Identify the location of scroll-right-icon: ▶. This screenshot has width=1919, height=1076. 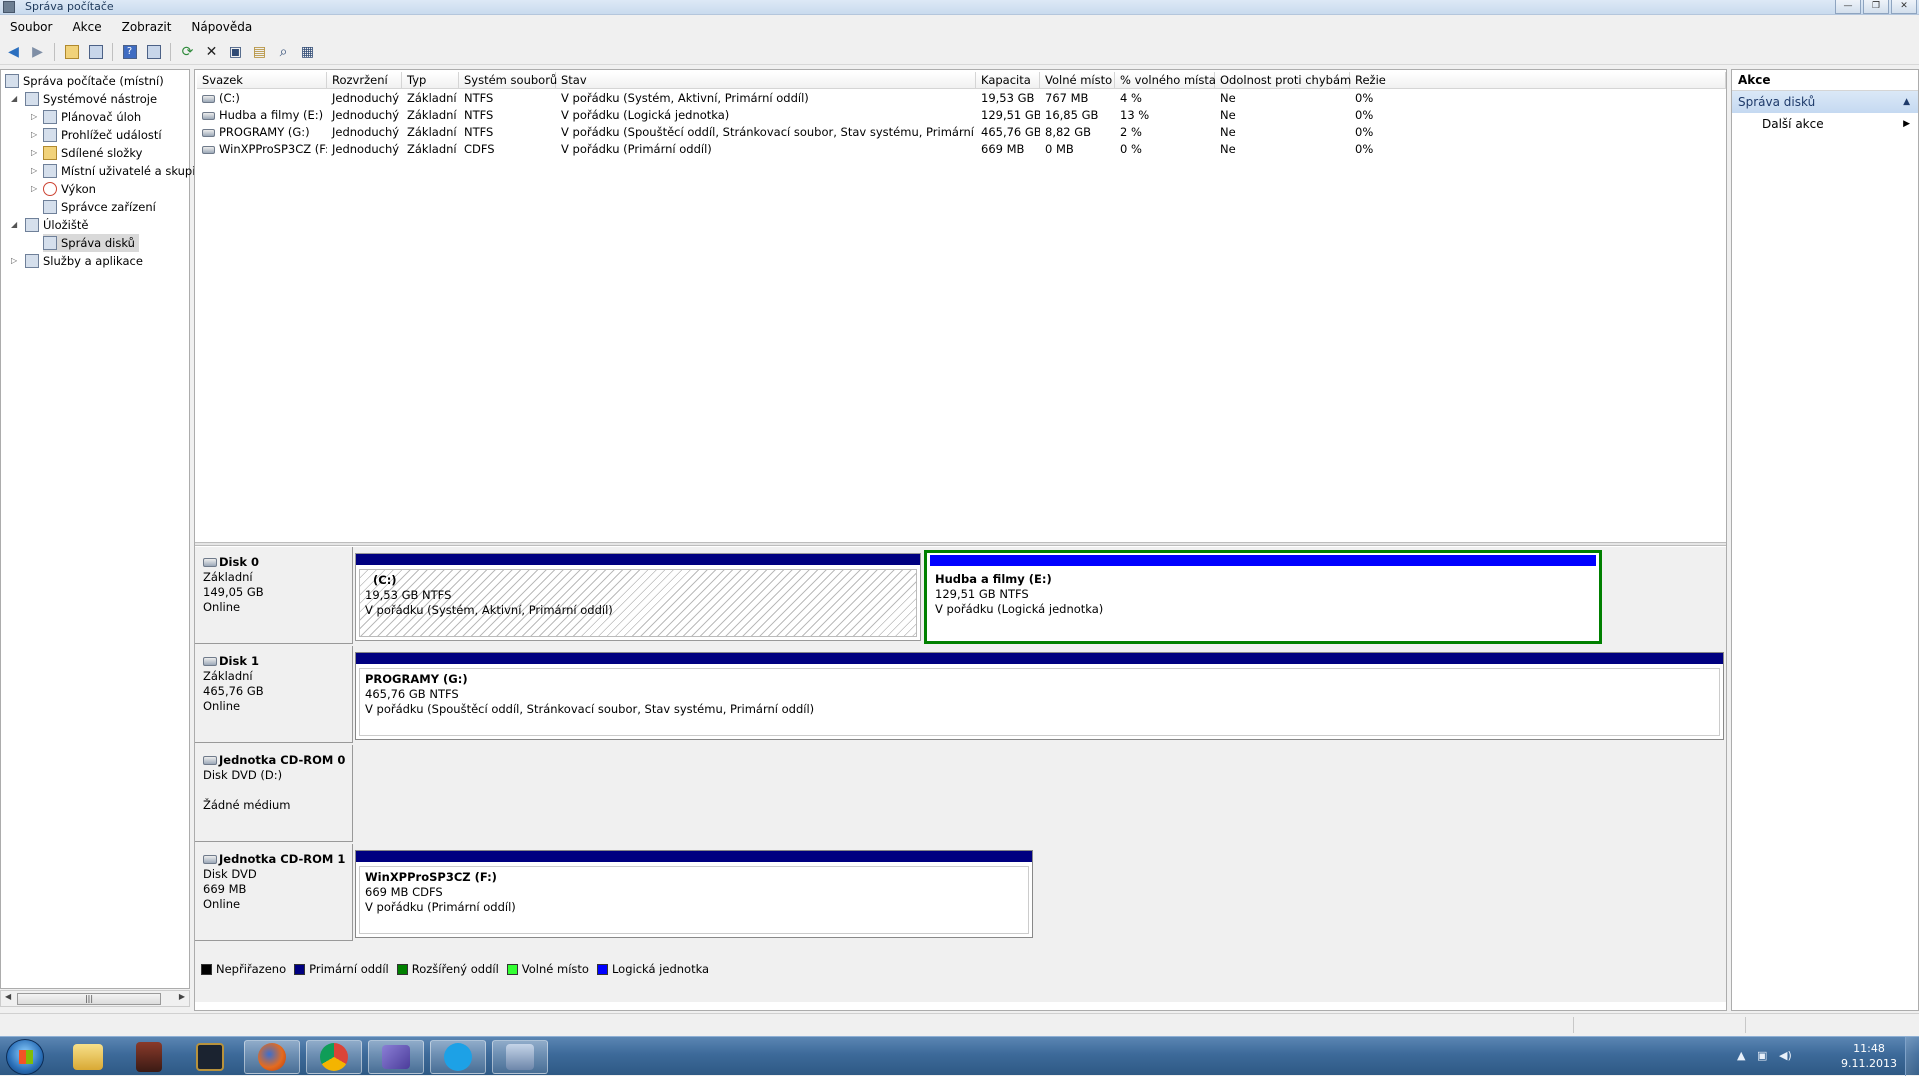
(182, 996).